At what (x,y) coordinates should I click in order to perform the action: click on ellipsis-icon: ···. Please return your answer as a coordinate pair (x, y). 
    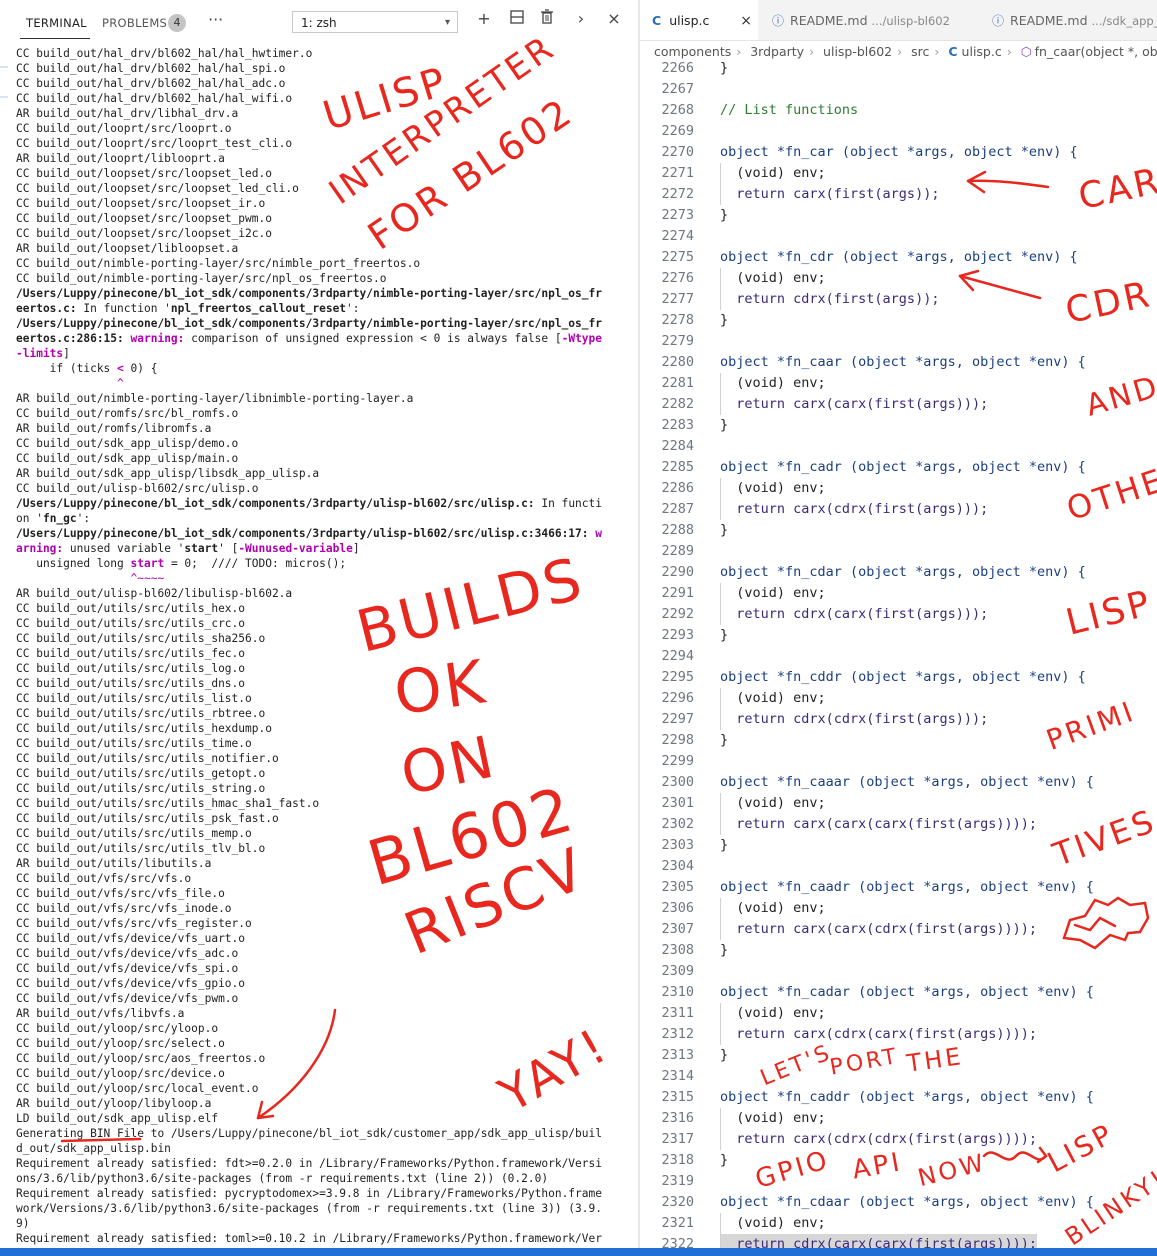
    Looking at the image, I should click on (215, 19).